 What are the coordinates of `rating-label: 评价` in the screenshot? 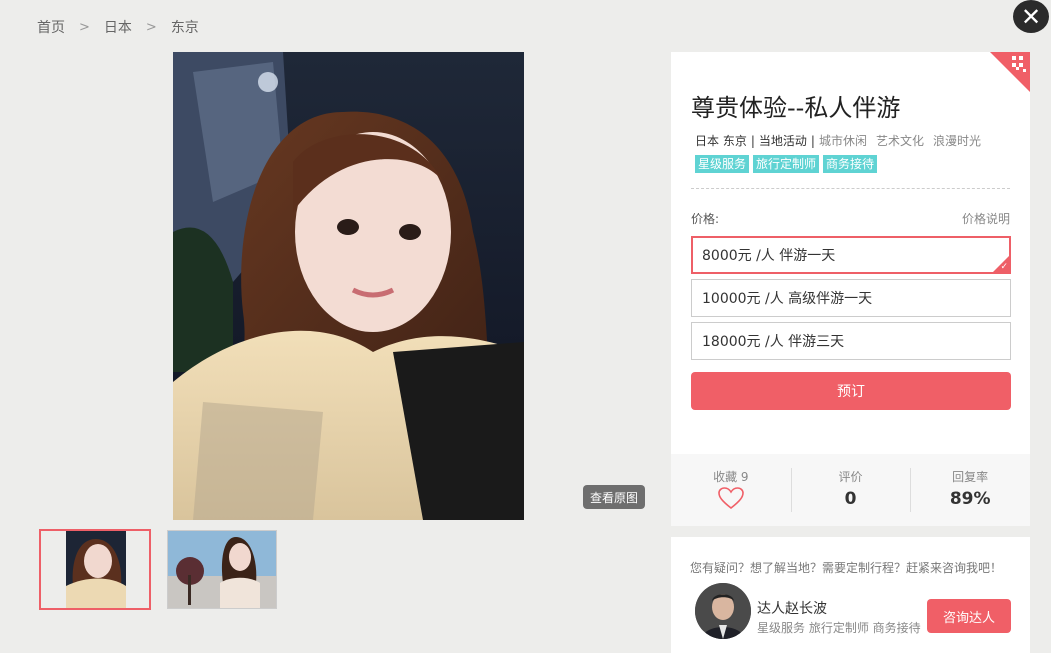 It's located at (850, 477).